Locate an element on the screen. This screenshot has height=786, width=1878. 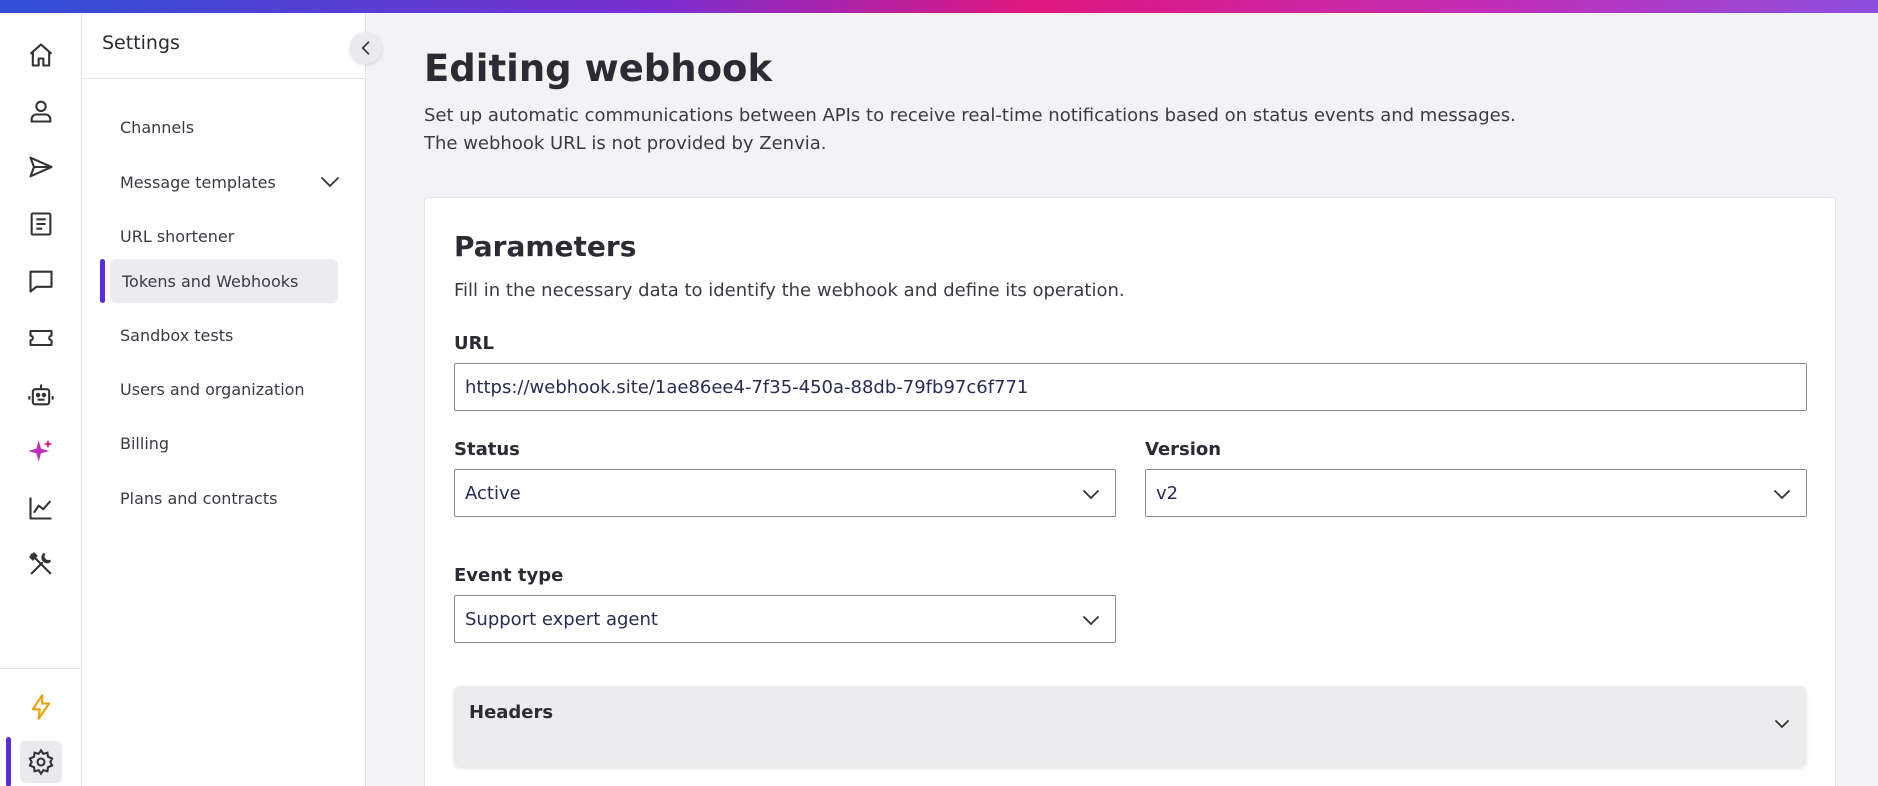
chat-icon is located at coordinates (41, 281).